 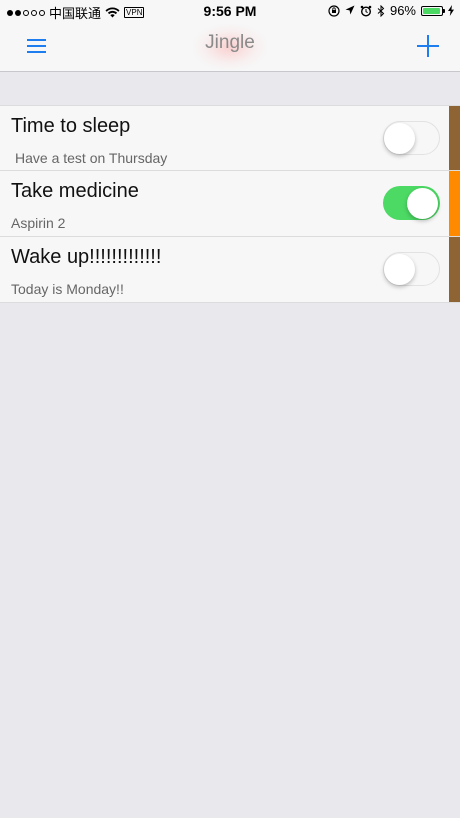 I want to click on reminder-title: Take medicine, so click(x=75, y=191).